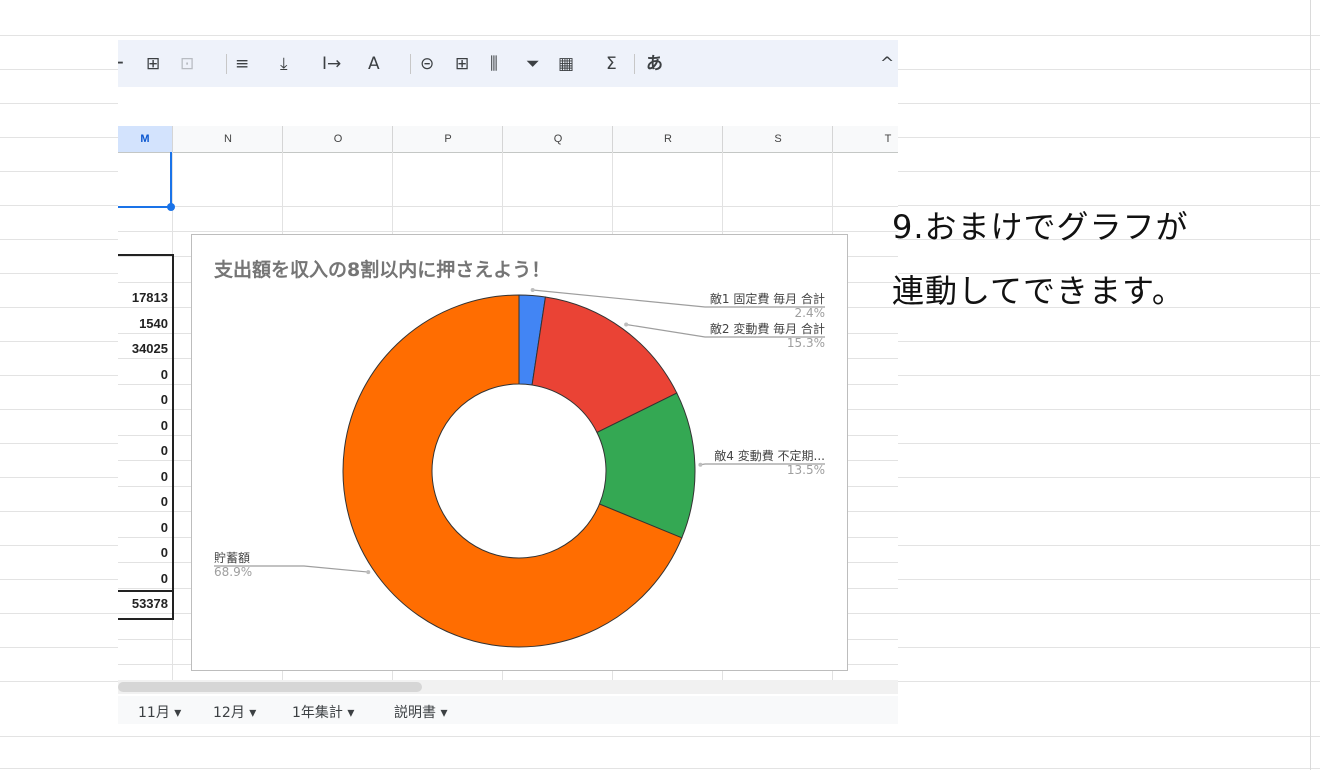 Image resolution: width=1320 pixels, height=770 pixels. Describe the element at coordinates (331, 64) in the screenshot. I see `text-wrap-icon: I→` at that location.